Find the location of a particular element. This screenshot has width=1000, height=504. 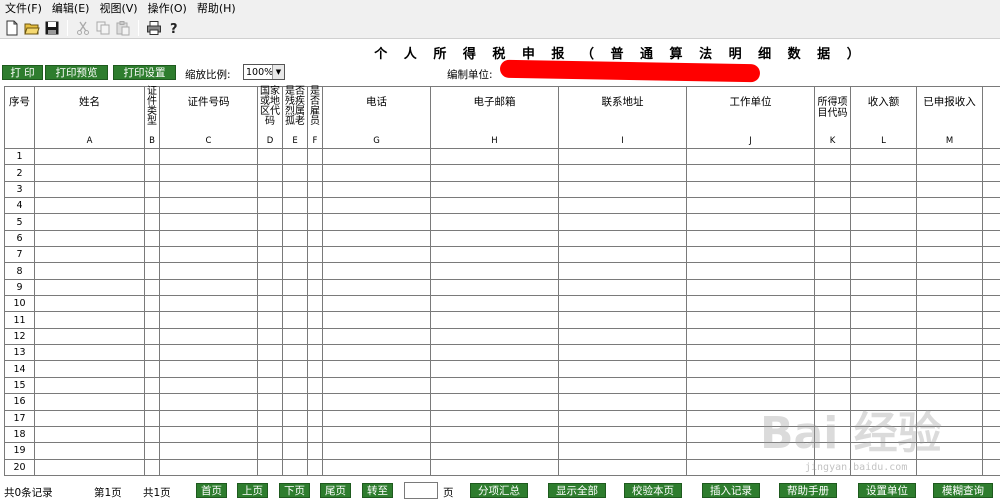

paste-icon is located at coordinates (123, 28).